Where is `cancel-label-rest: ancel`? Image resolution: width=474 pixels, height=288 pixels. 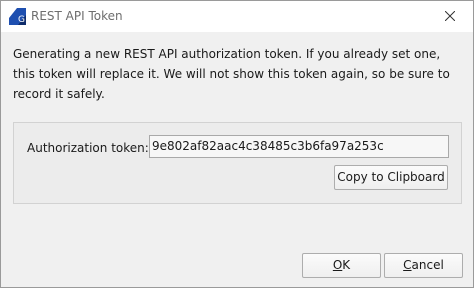
cancel-label-rest: ancel is located at coordinates (427, 265).